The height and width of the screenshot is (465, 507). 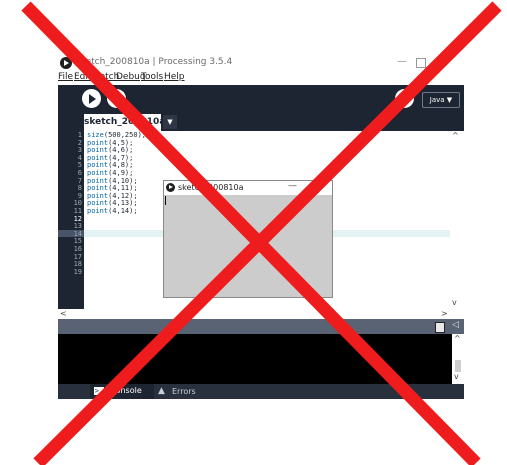 What do you see at coordinates (99, 391) in the screenshot?
I see `console-icon: >_` at bounding box center [99, 391].